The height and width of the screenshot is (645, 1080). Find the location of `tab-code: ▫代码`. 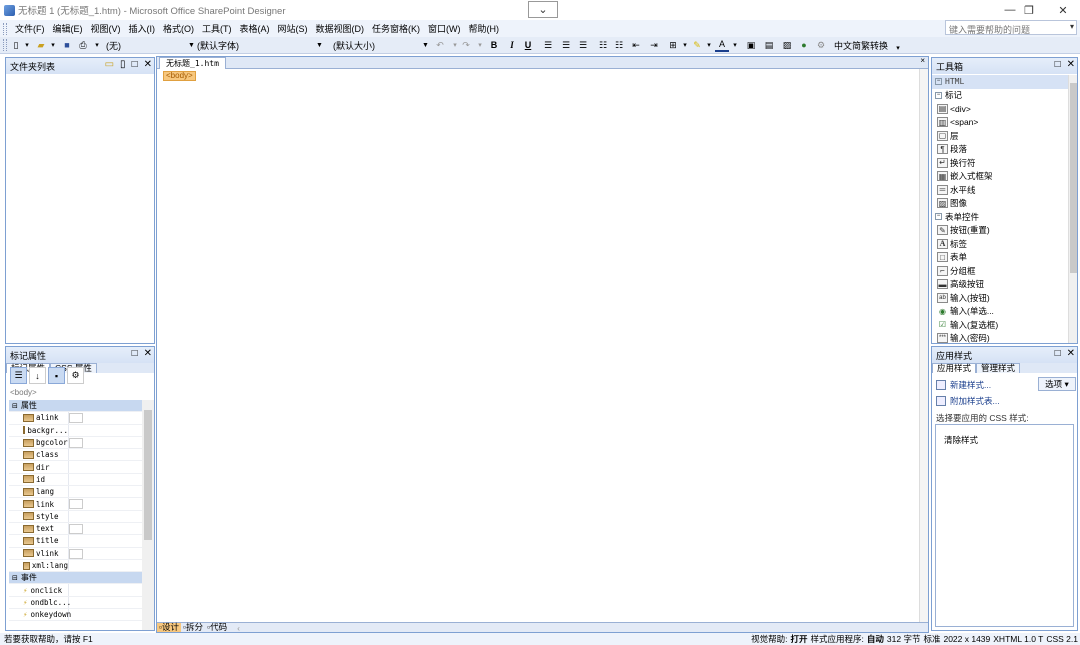

tab-code: ▫代码 is located at coordinates (217, 627).